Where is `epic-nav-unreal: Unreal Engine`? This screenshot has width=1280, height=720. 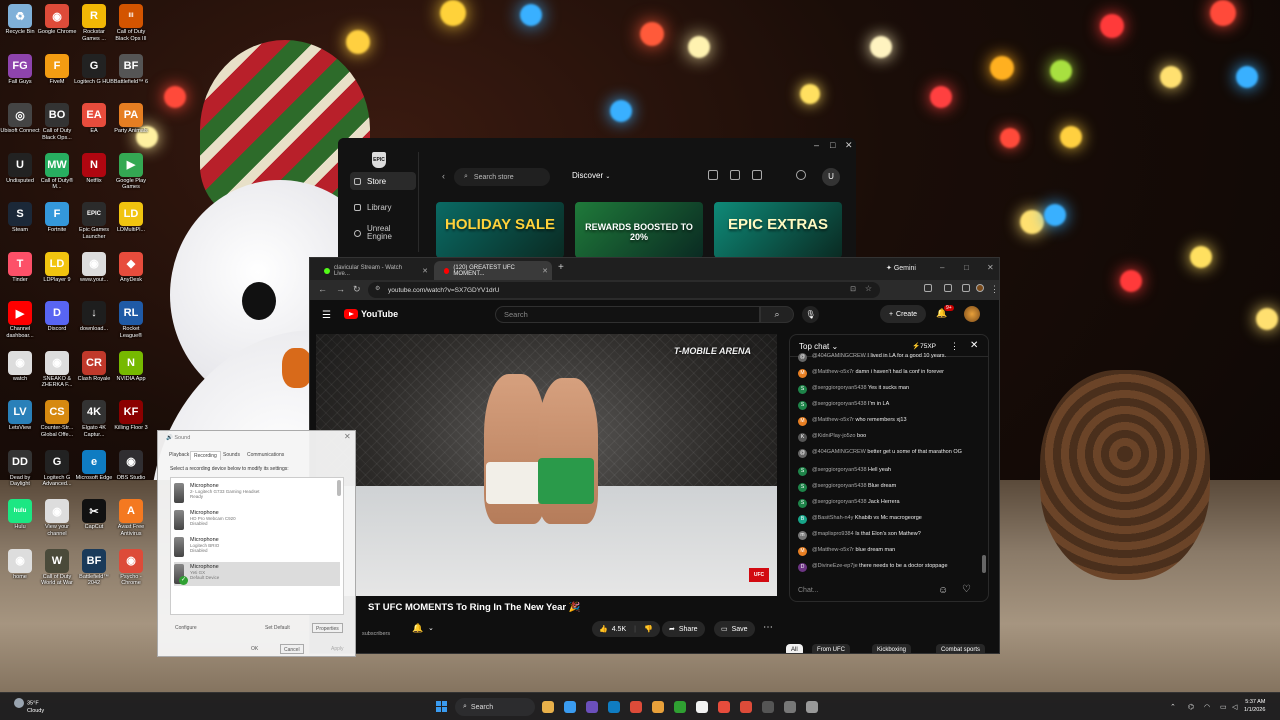
epic-nav-unreal: Unreal Engine is located at coordinates (383, 233).